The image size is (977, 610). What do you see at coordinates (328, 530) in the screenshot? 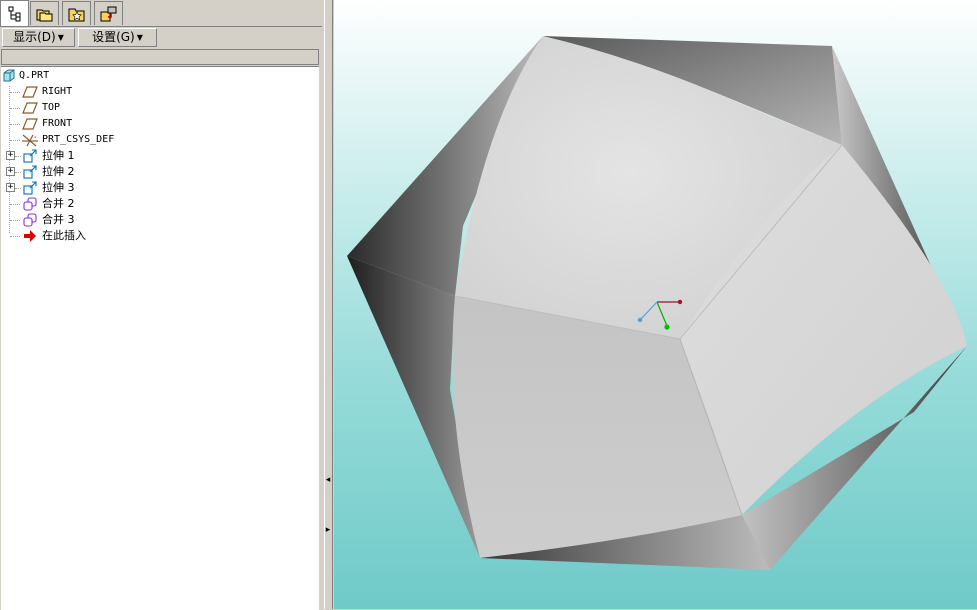
I see `expand-right-icon: ▸` at bounding box center [328, 530].